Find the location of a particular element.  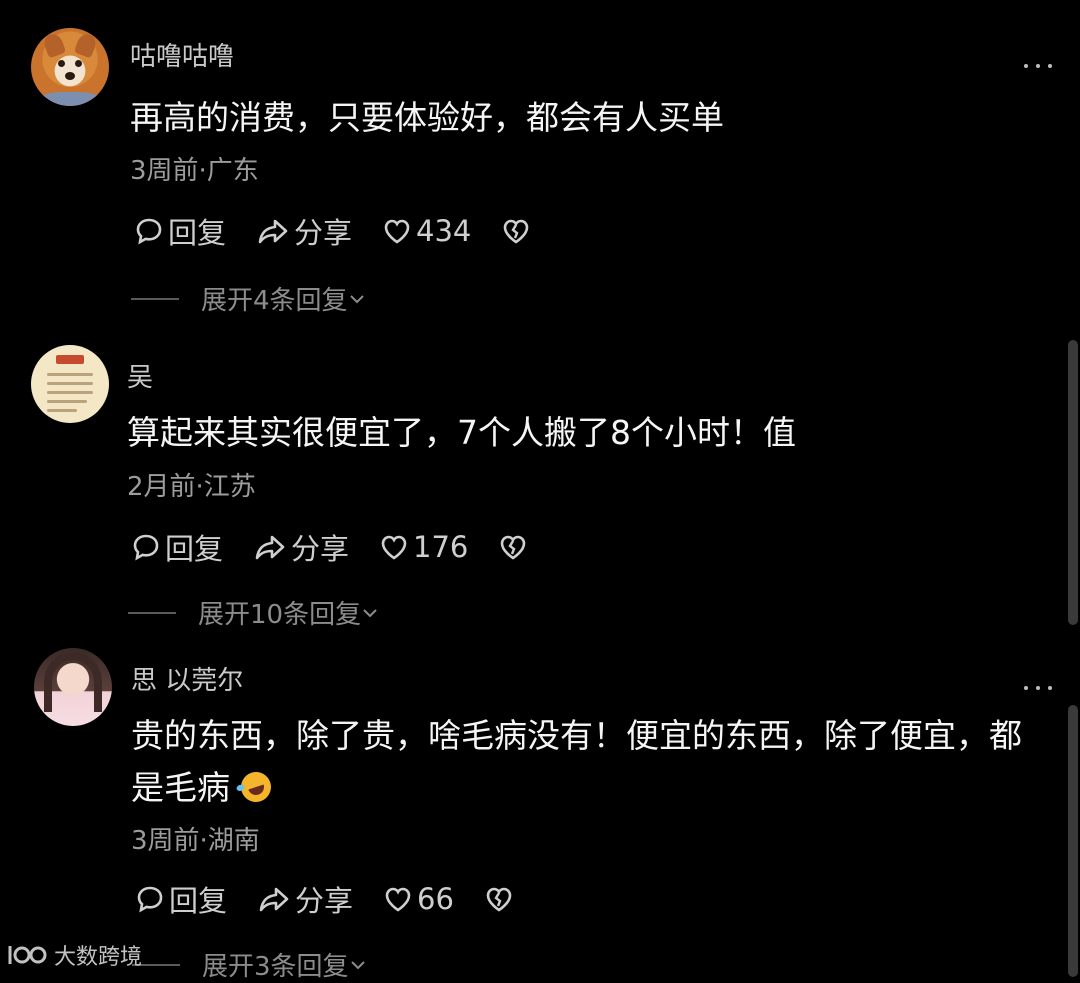

comment-text-line: 是毛病 is located at coordinates (180, 787).